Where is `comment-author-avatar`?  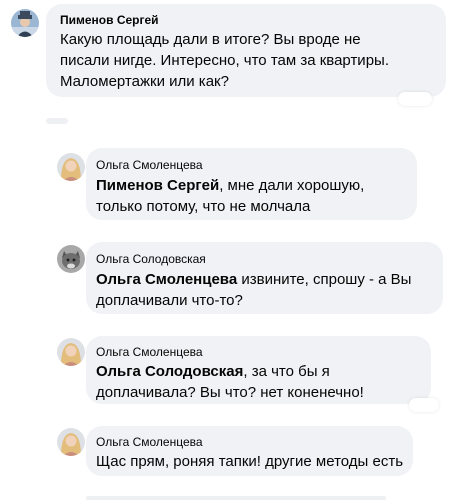
comment-author-avatar is located at coordinates (25, 23).